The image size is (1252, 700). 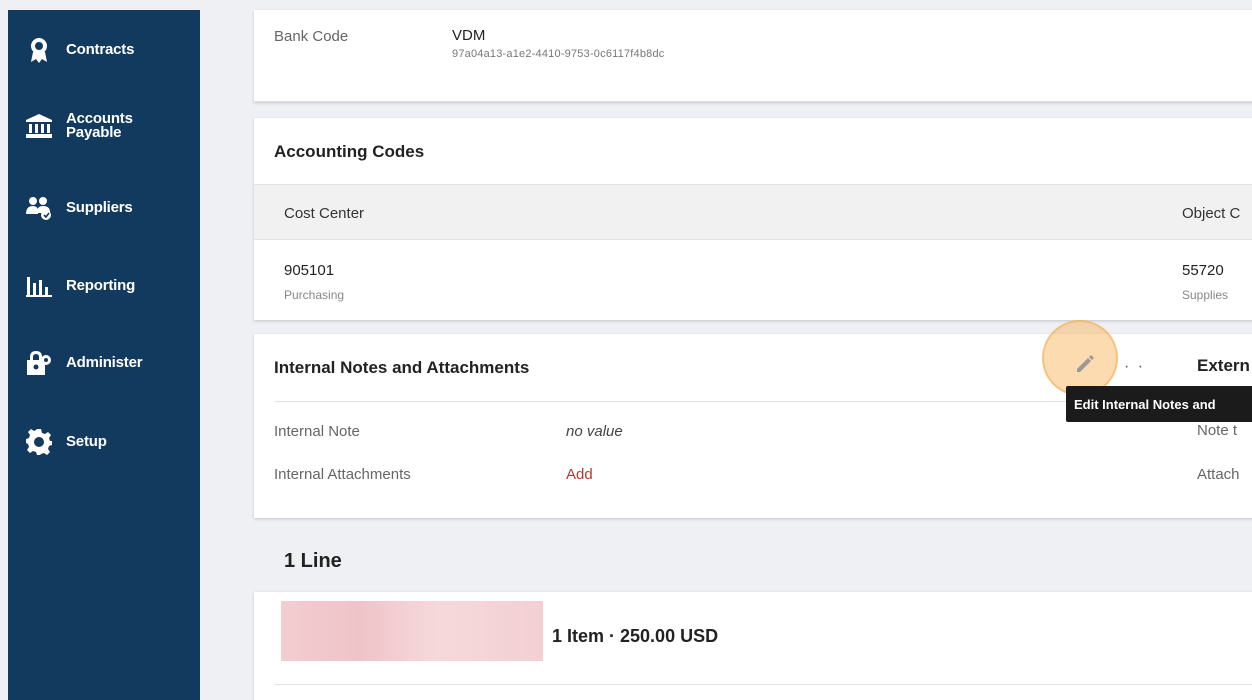 I want to click on internal-attachments-add-link: Add, so click(x=579, y=474).